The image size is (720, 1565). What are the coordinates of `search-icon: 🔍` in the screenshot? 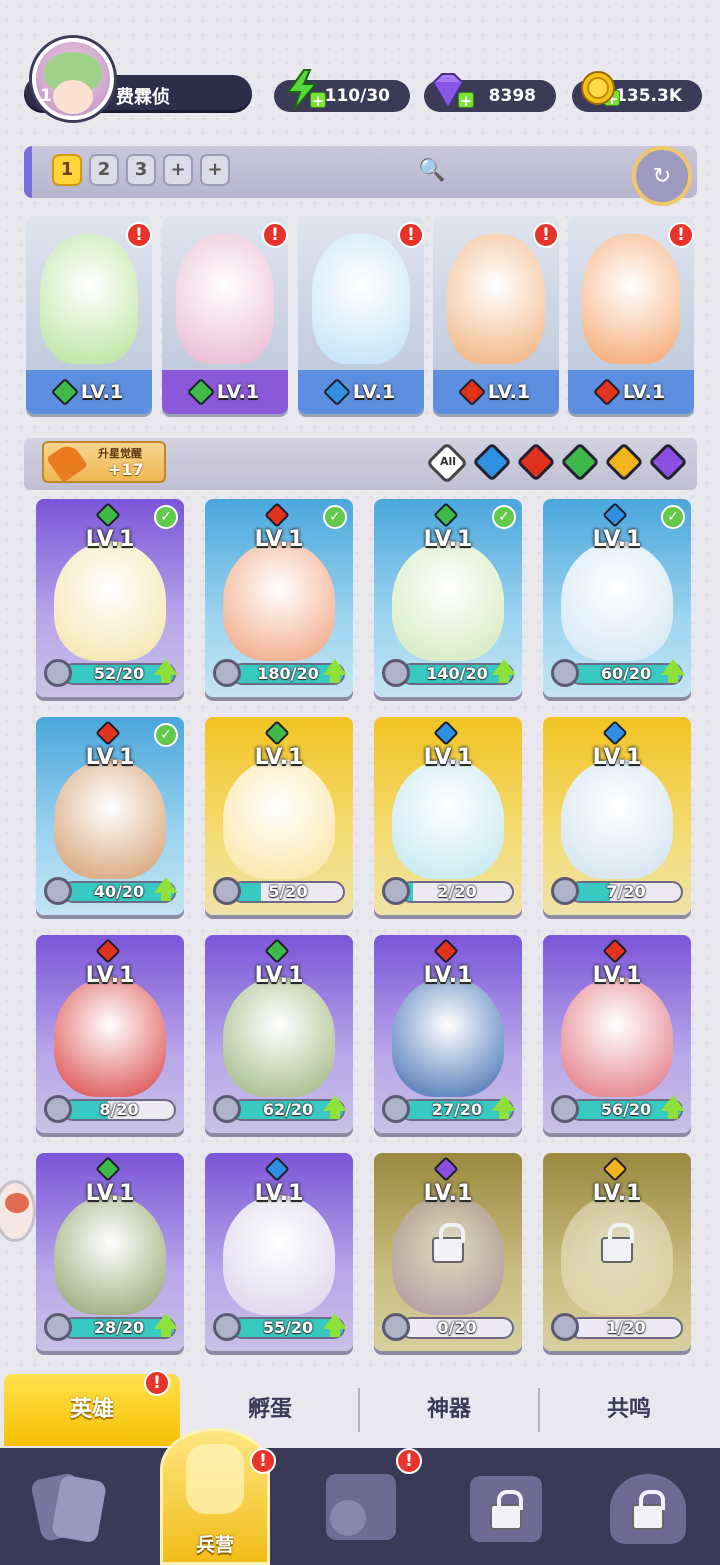 It's located at (431, 170).